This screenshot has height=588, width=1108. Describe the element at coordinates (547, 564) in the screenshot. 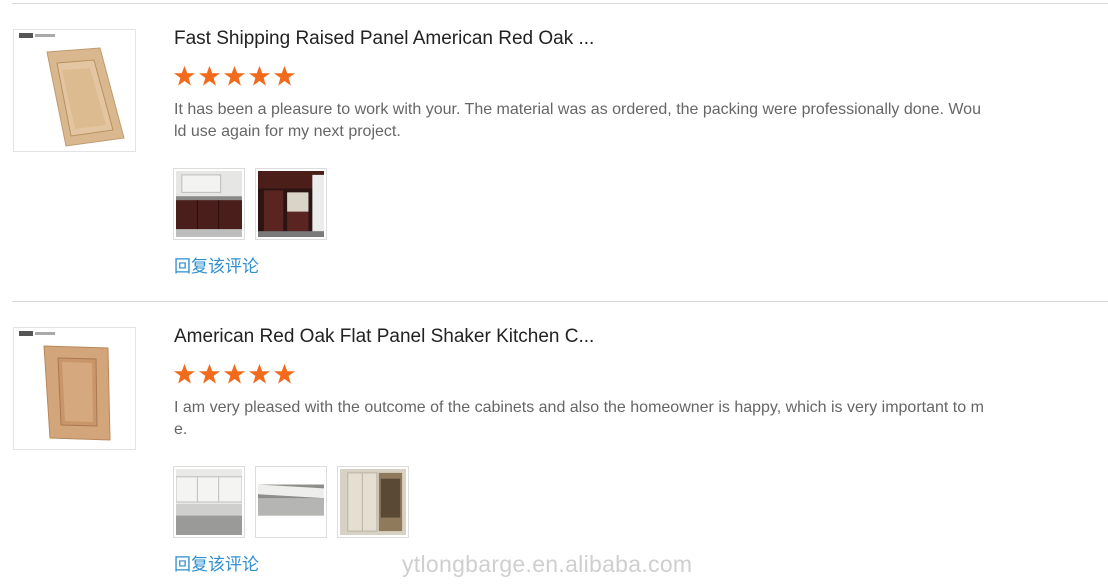

I see `watermark: ytlongbarge.en.alibaba.com` at that location.